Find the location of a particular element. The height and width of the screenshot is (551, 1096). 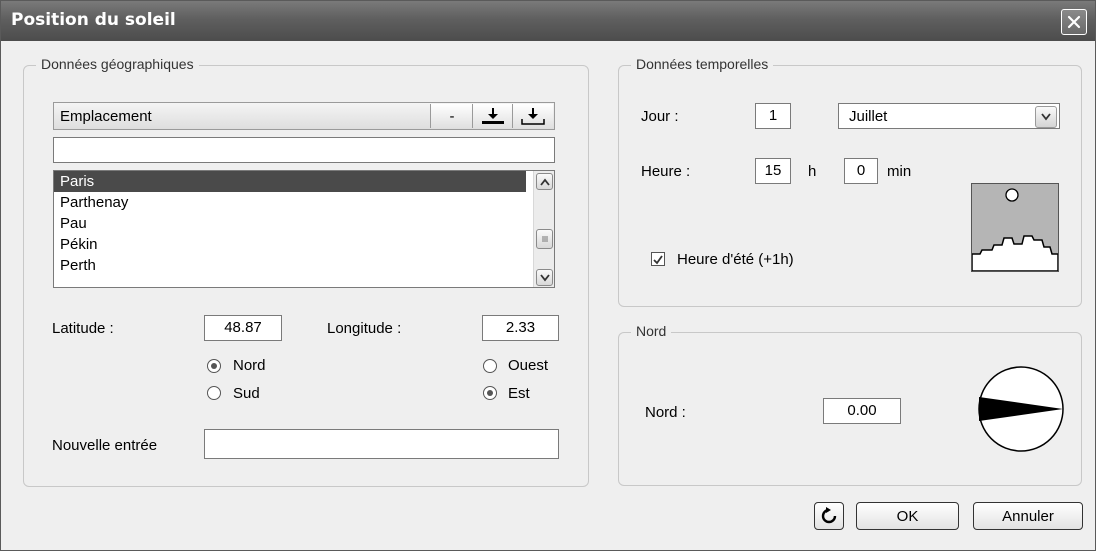

time-group-label: Données temporelles is located at coordinates (702, 64).